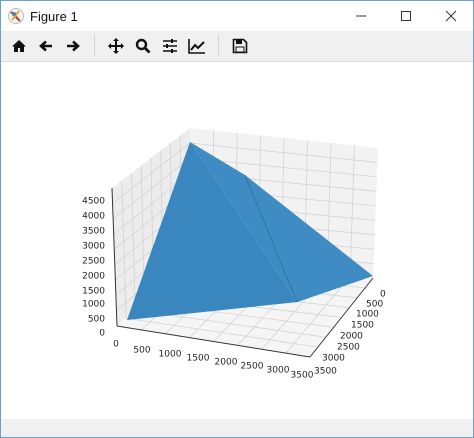  What do you see at coordinates (93, 201) in the screenshot?
I see `tick-label: 4500` at bounding box center [93, 201].